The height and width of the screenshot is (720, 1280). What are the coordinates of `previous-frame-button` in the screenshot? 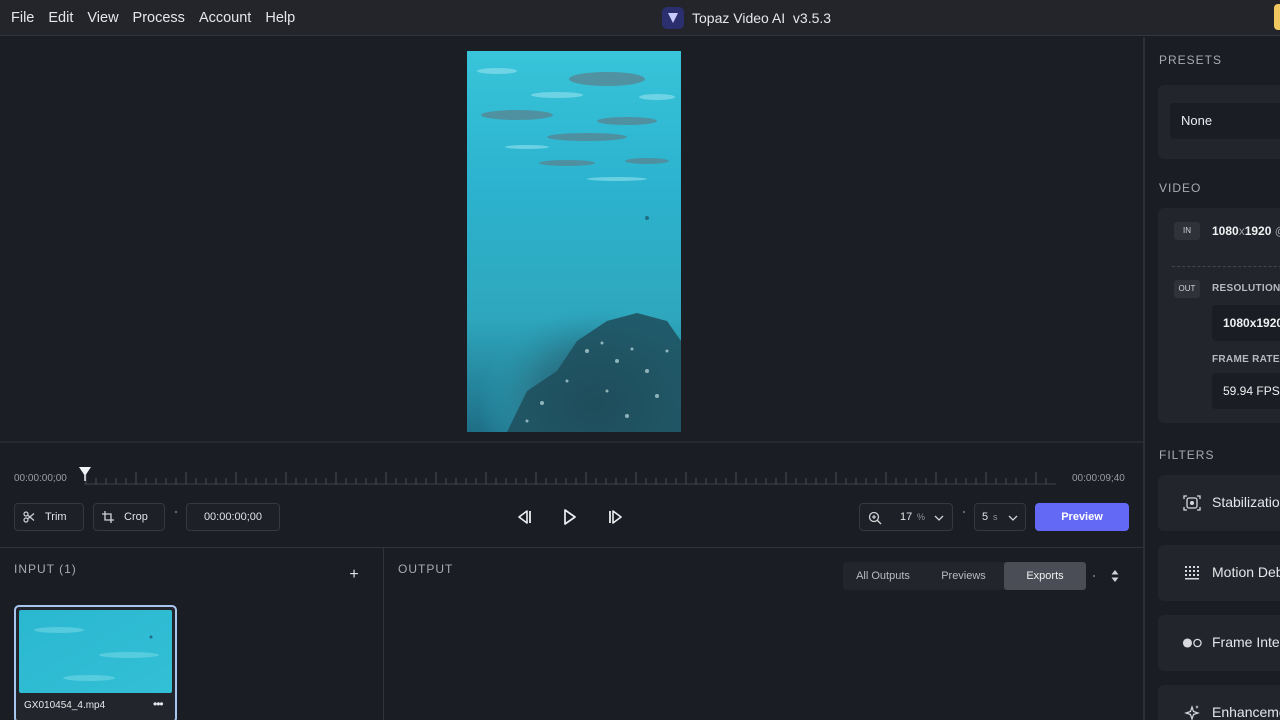 It's located at (524, 517).